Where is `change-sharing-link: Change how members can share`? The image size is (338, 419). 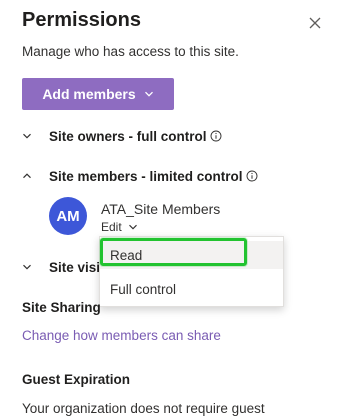 change-sharing-link: Change how members can share is located at coordinates (121, 335).